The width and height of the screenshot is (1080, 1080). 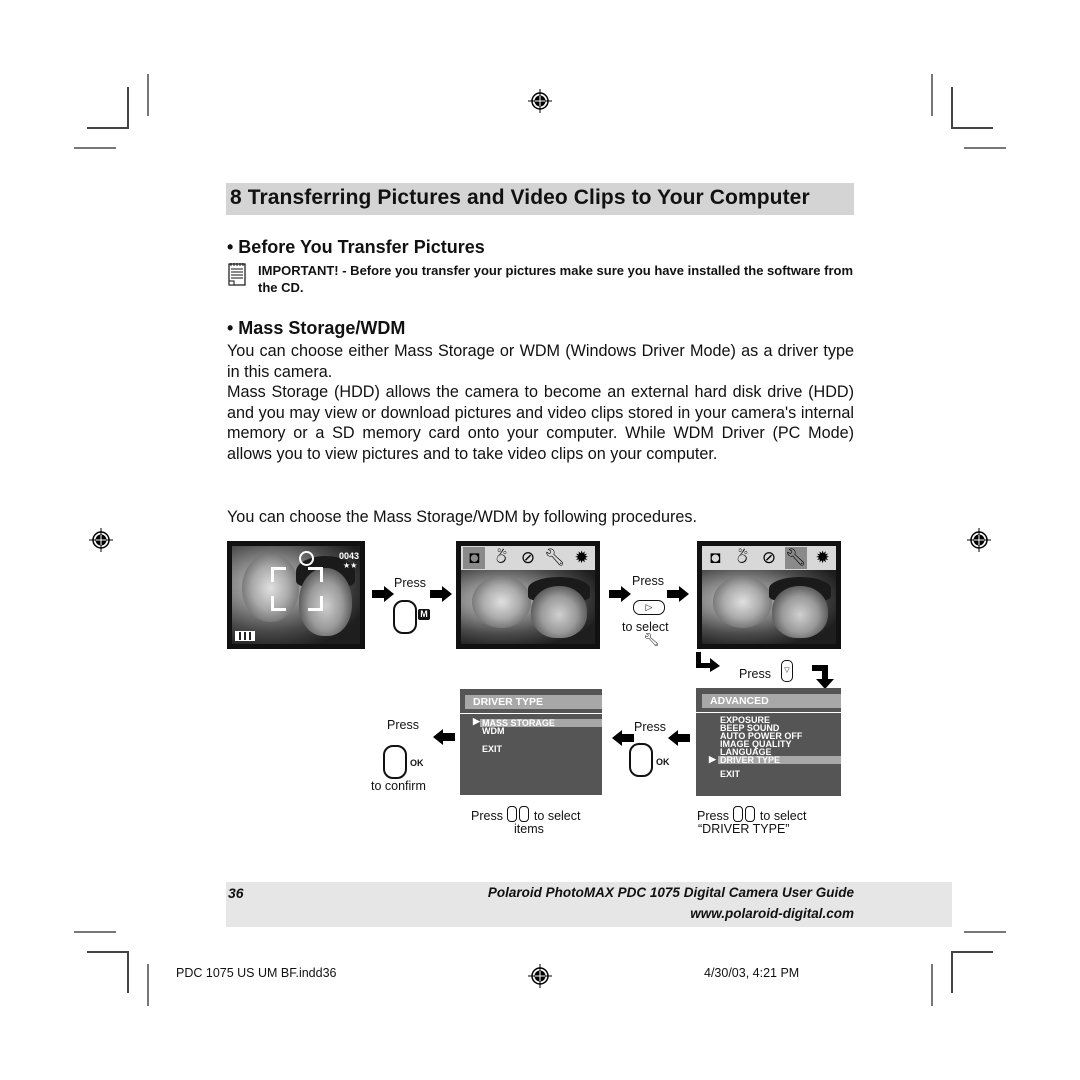 What do you see at coordinates (349, 556) in the screenshot?
I see `frame-counter: 0043` at bounding box center [349, 556].